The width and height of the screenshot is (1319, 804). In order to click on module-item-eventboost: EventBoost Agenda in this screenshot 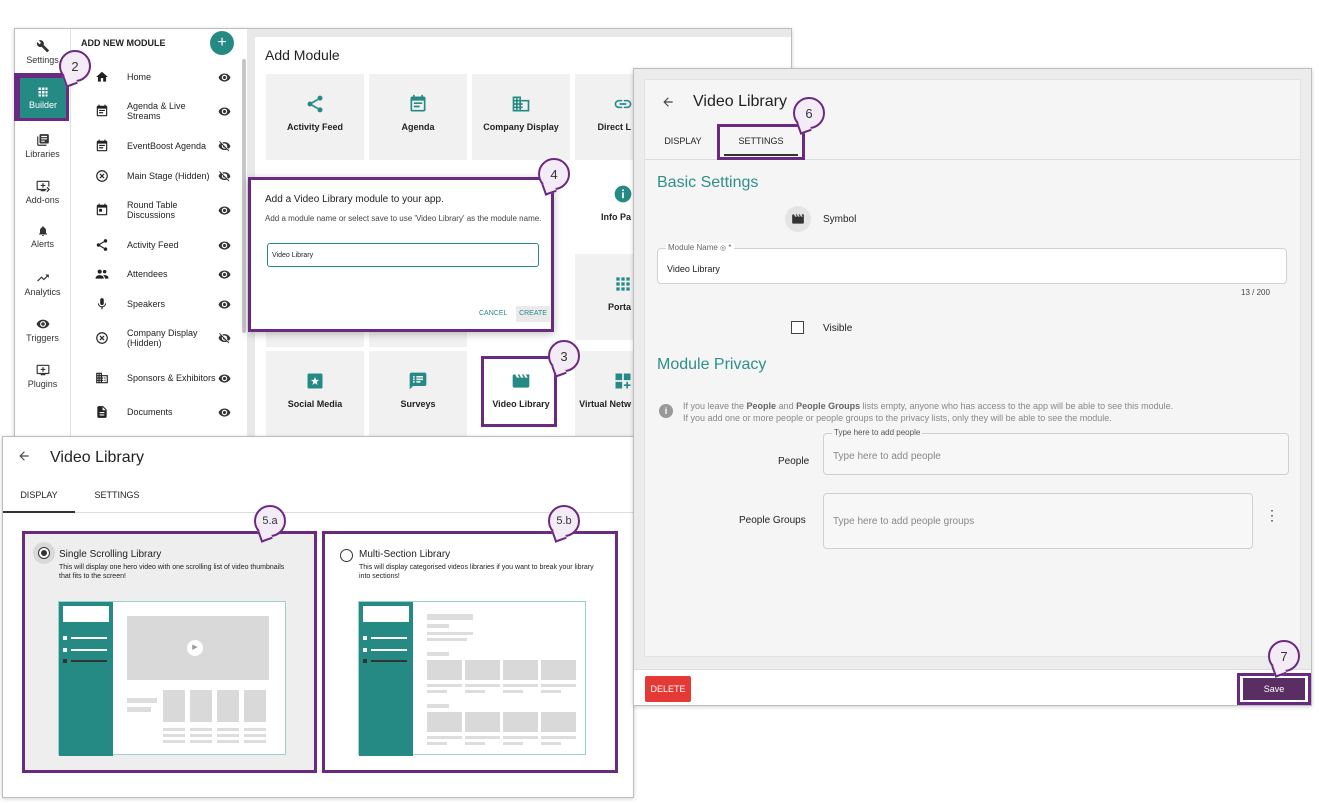, I will do `click(166, 146)`.